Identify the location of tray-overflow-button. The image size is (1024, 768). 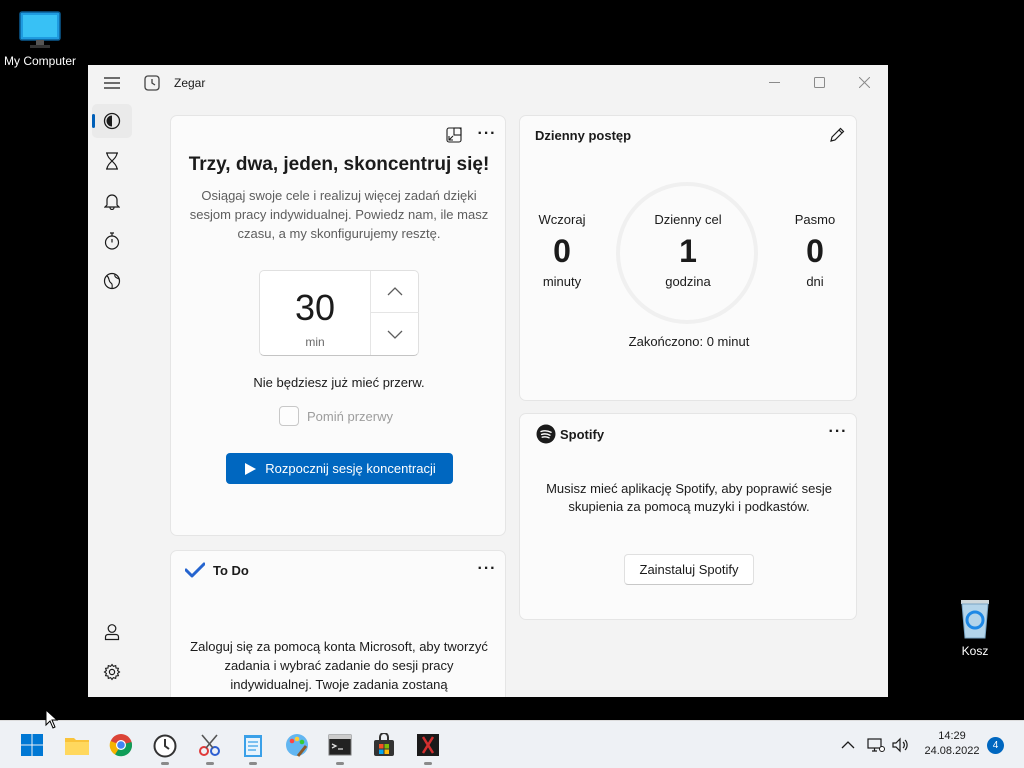
(848, 745).